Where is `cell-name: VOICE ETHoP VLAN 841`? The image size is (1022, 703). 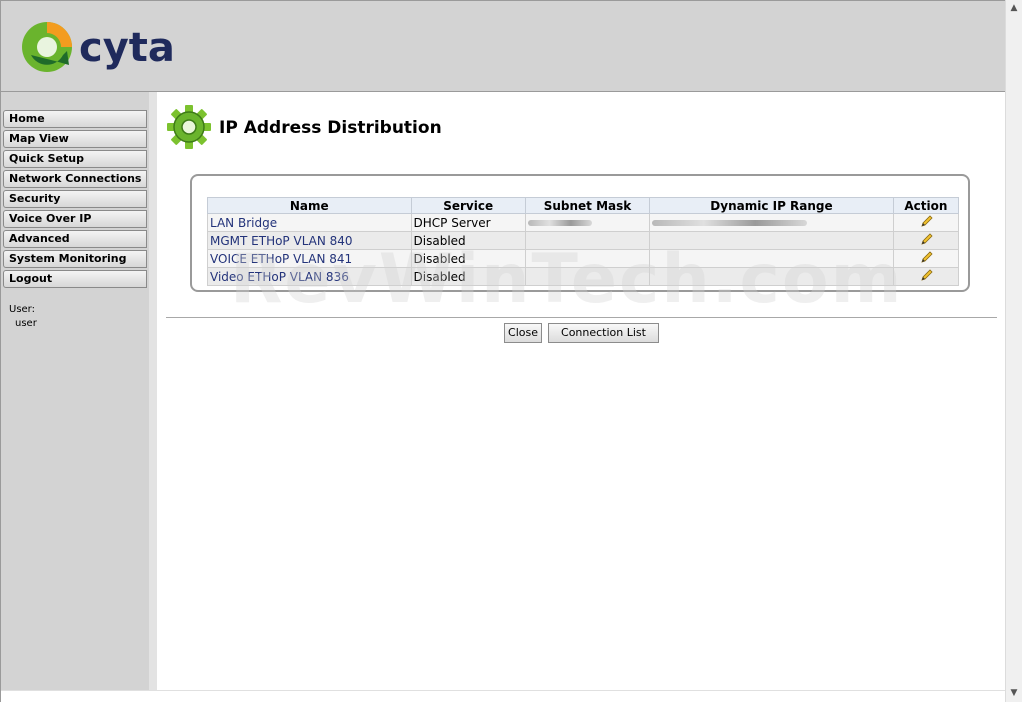 cell-name: VOICE ETHoP VLAN 841 is located at coordinates (309, 258).